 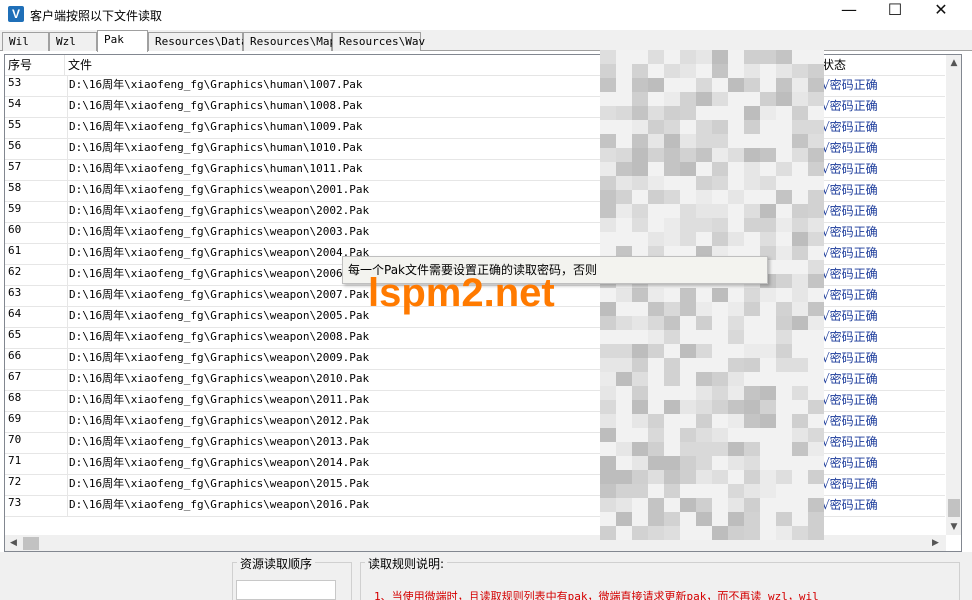 What do you see at coordinates (935, 543) in the screenshot?
I see `scroll-right-icon: ▶` at bounding box center [935, 543].